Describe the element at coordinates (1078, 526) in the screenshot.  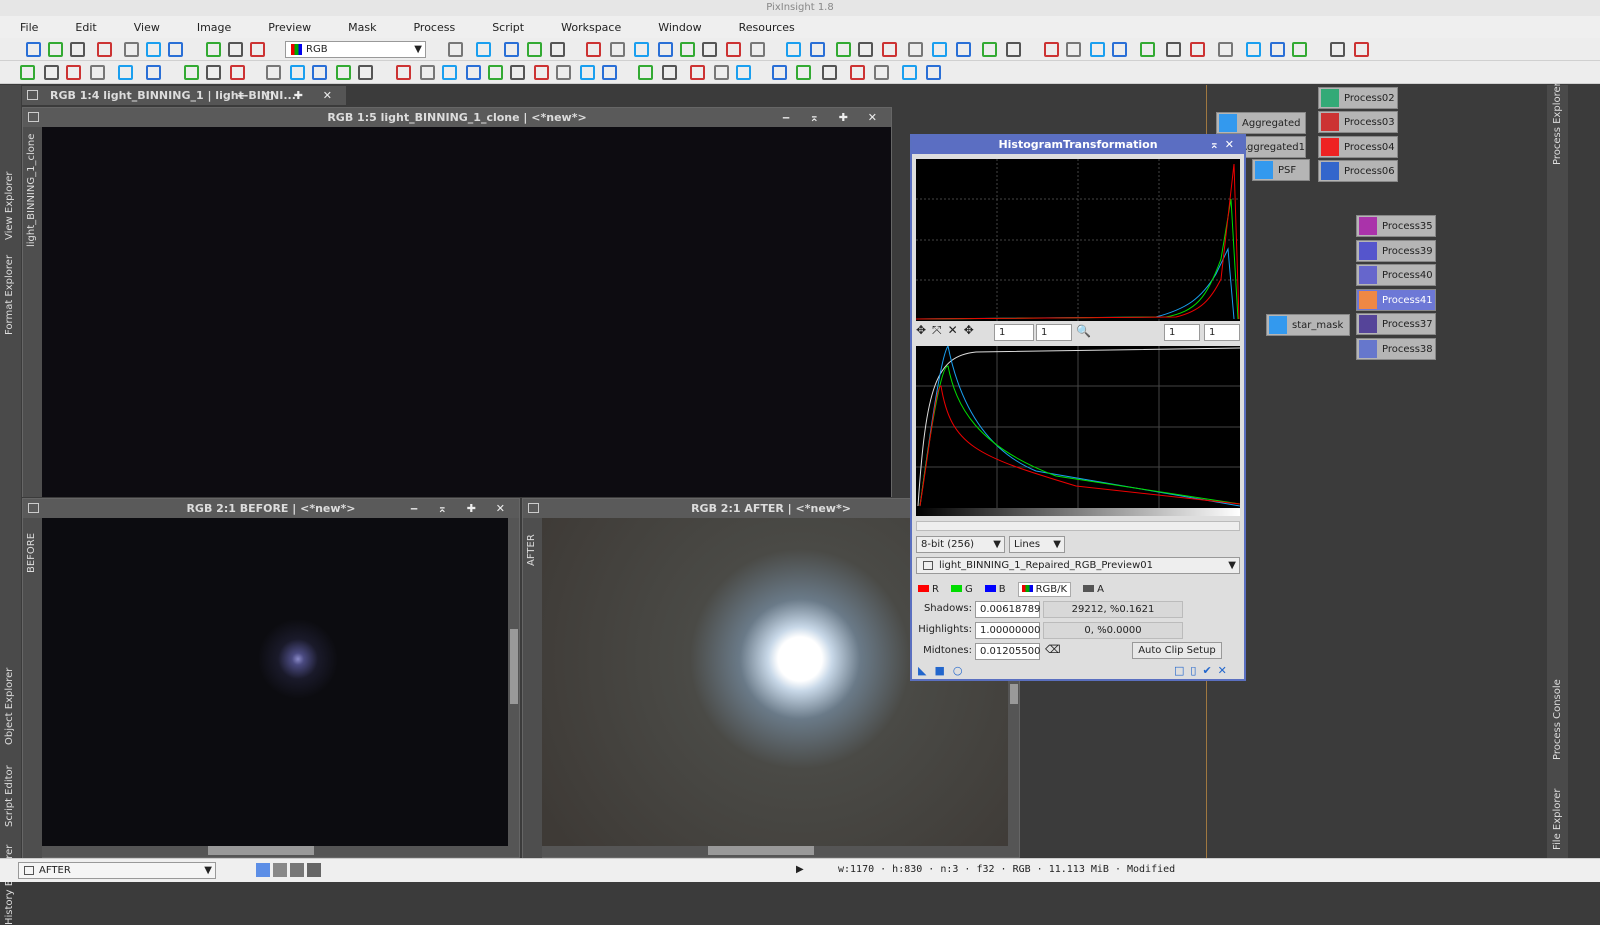
I see `zoom-scrollbar` at that location.